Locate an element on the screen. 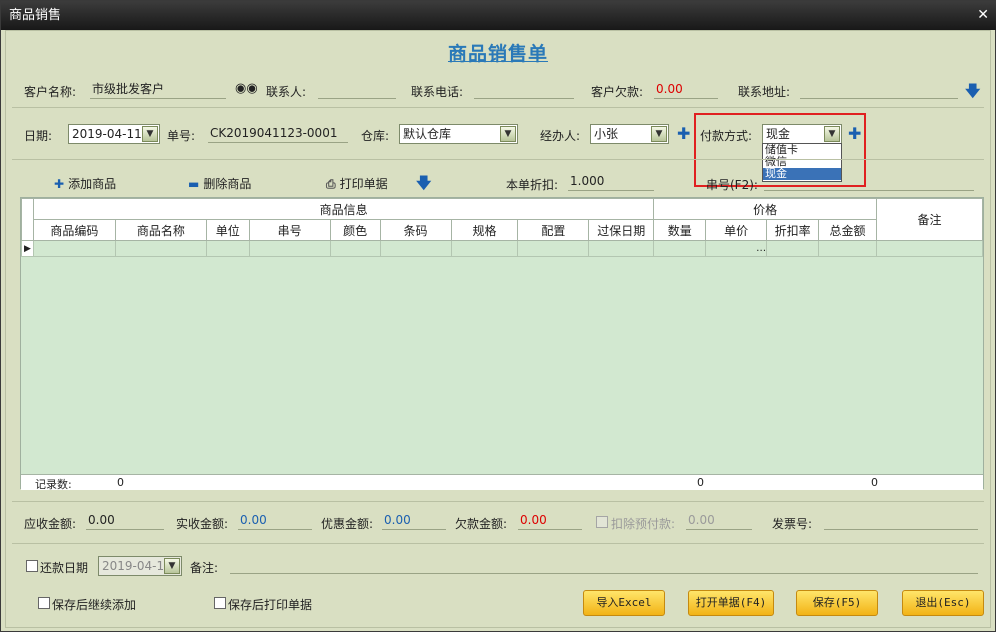 The height and width of the screenshot is (632, 996). open-order-button: 打开单据(F4) is located at coordinates (731, 603).